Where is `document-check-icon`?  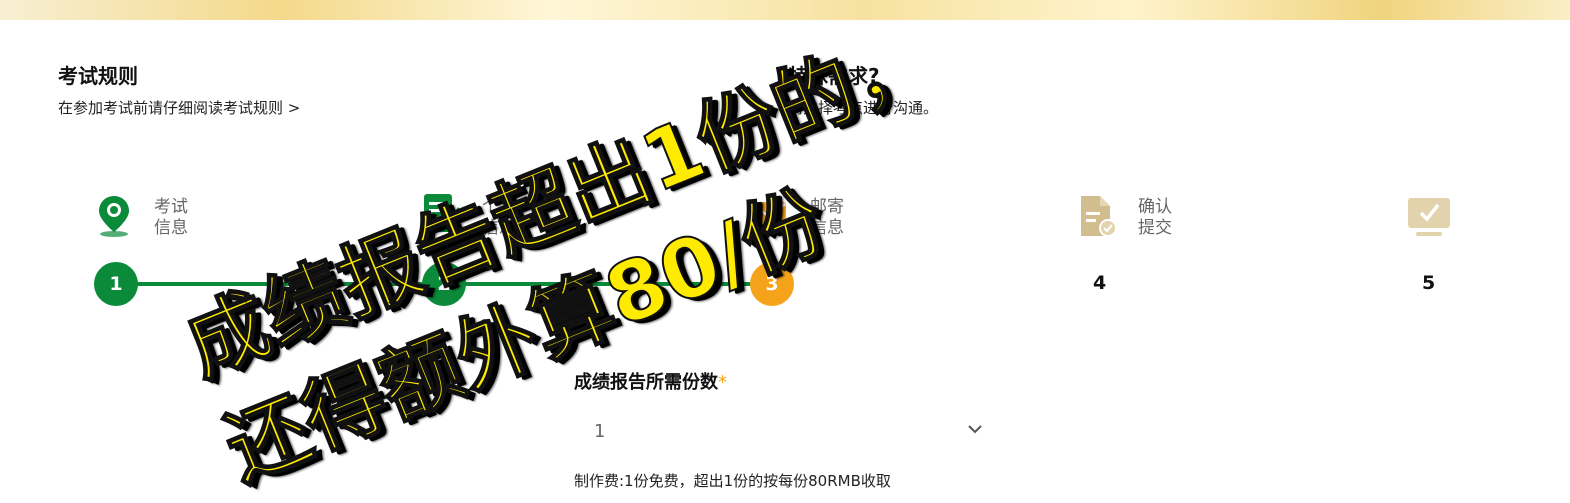 document-check-icon is located at coordinates (1099, 216).